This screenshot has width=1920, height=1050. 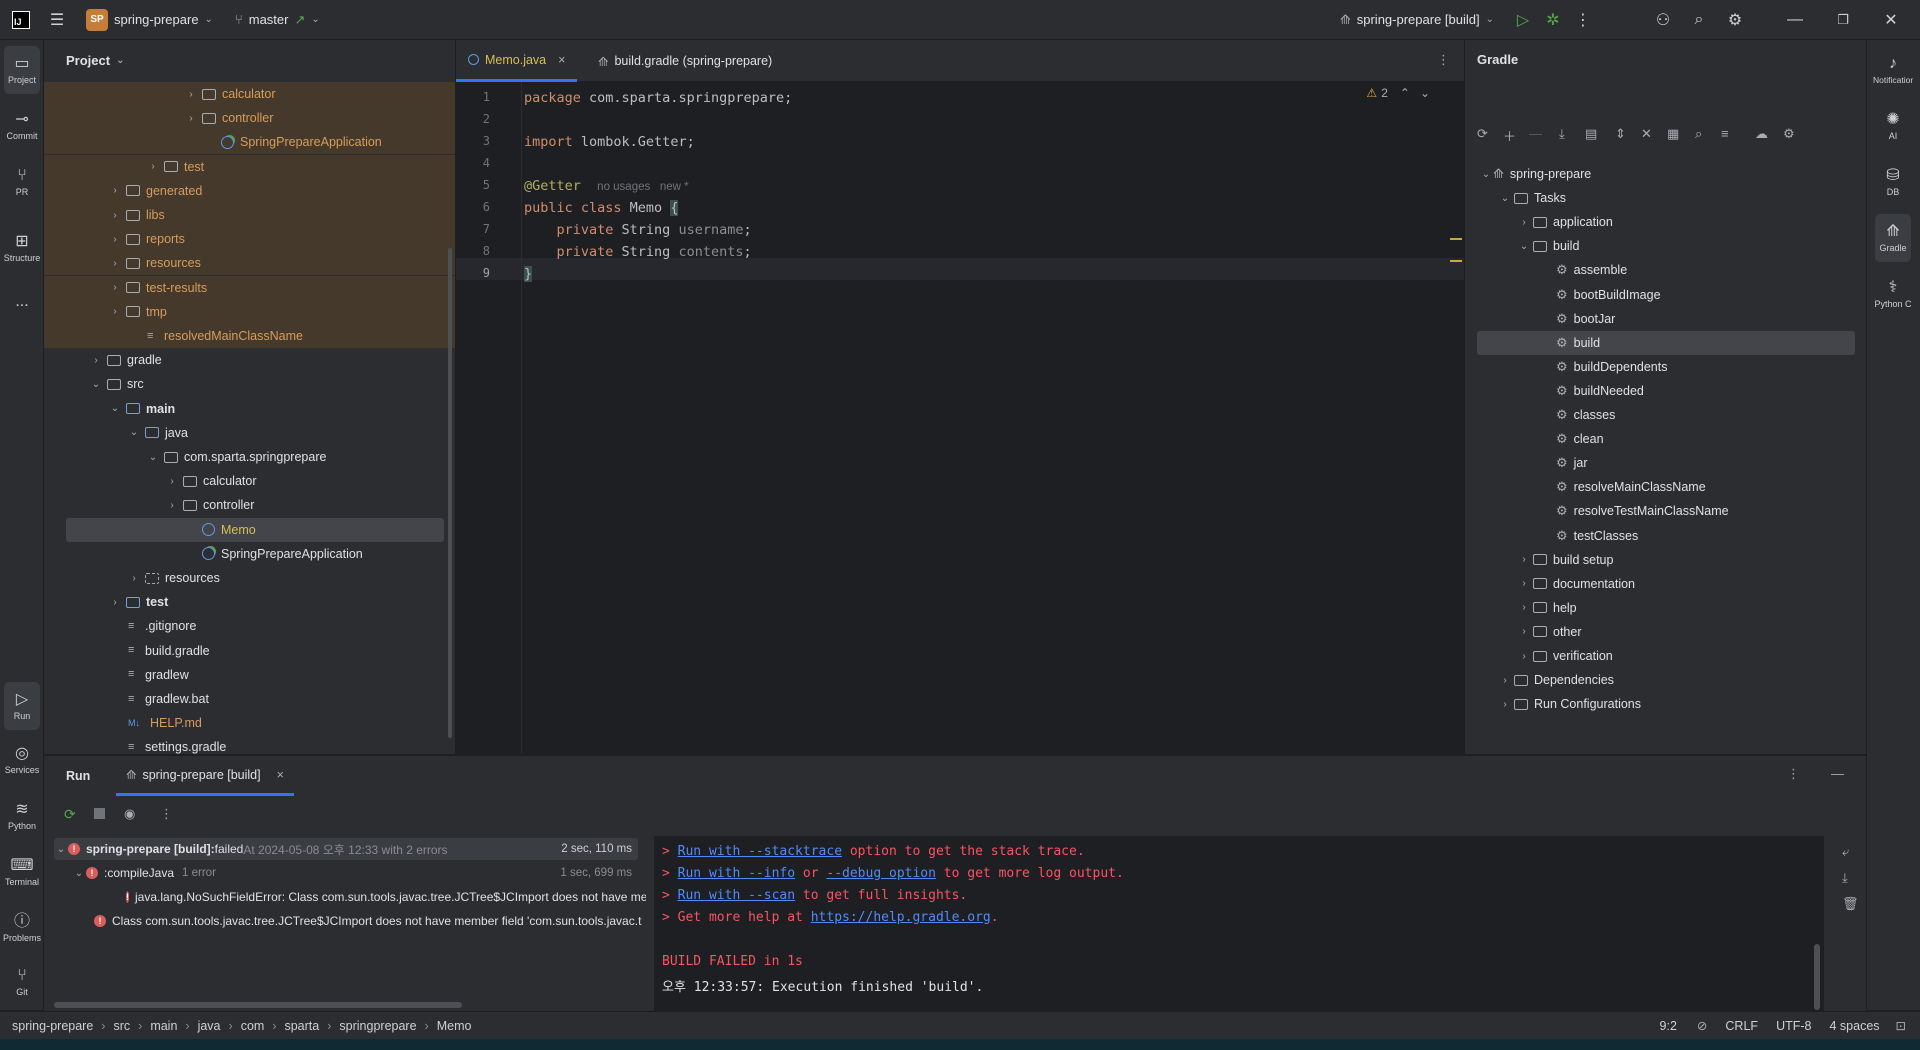 What do you see at coordinates (249, 60) in the screenshot?
I see `project-panel-header: Project ⌄` at bounding box center [249, 60].